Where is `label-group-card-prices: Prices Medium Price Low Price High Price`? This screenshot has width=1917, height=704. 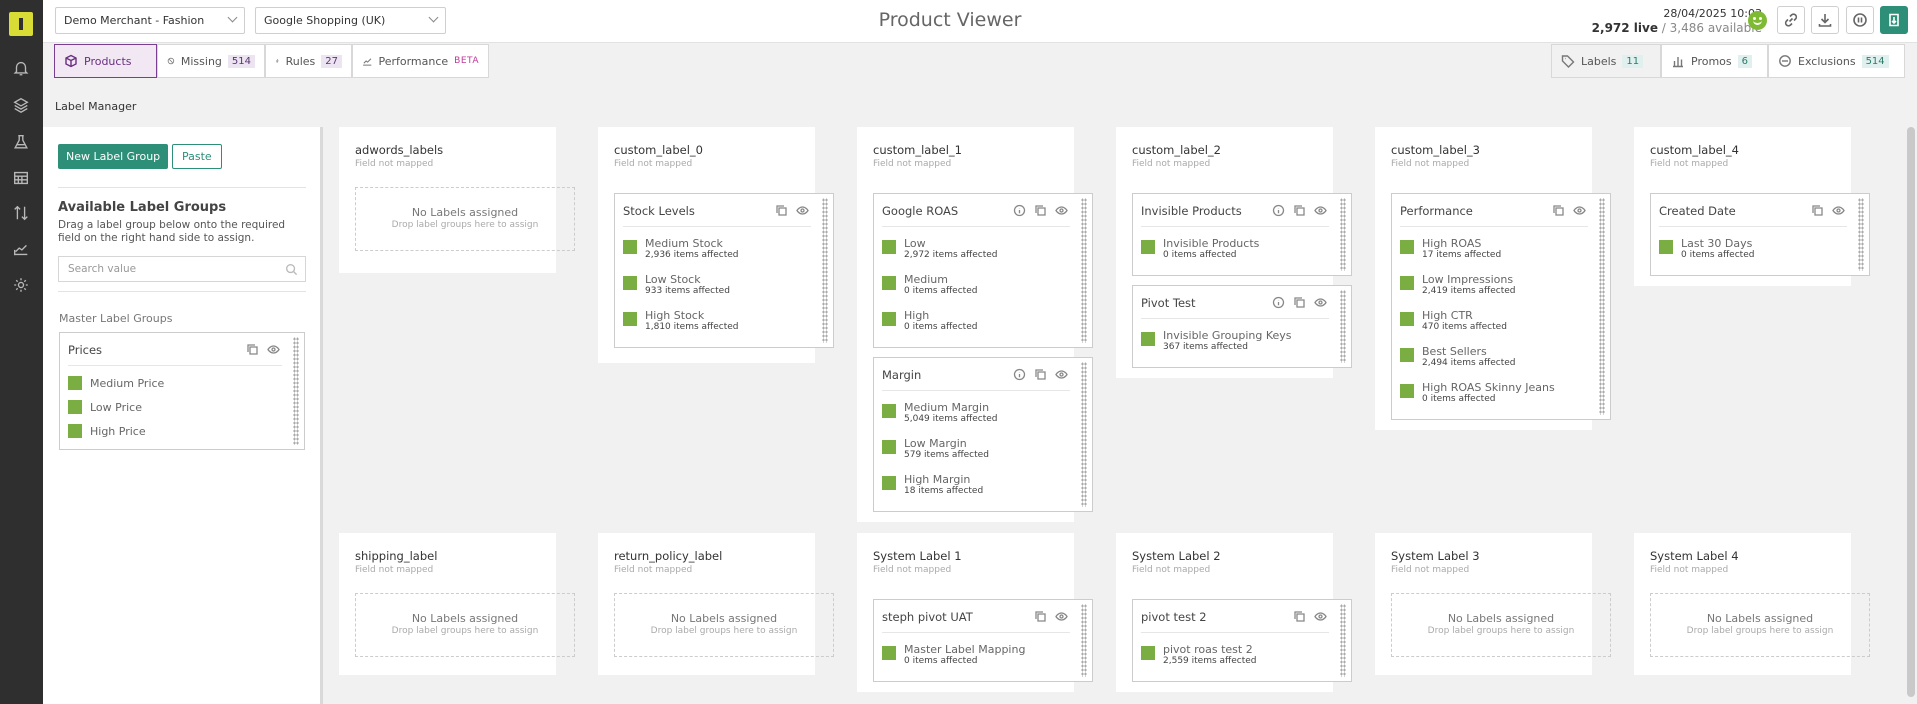 label-group-card-prices: Prices Medium Price Low Price High Price is located at coordinates (182, 391).